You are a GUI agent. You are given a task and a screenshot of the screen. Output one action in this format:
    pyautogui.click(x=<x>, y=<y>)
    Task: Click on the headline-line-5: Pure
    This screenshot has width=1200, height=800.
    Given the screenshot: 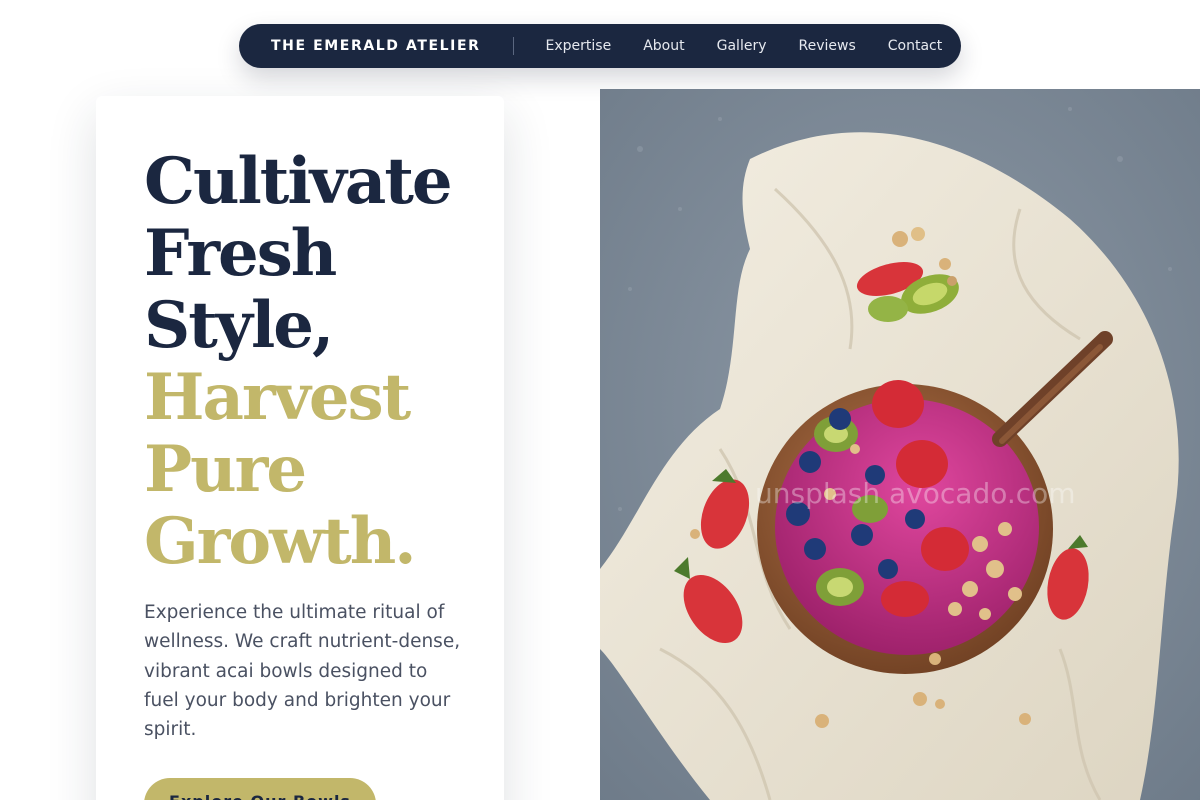 What is the action you would take?
    pyautogui.click(x=225, y=469)
    